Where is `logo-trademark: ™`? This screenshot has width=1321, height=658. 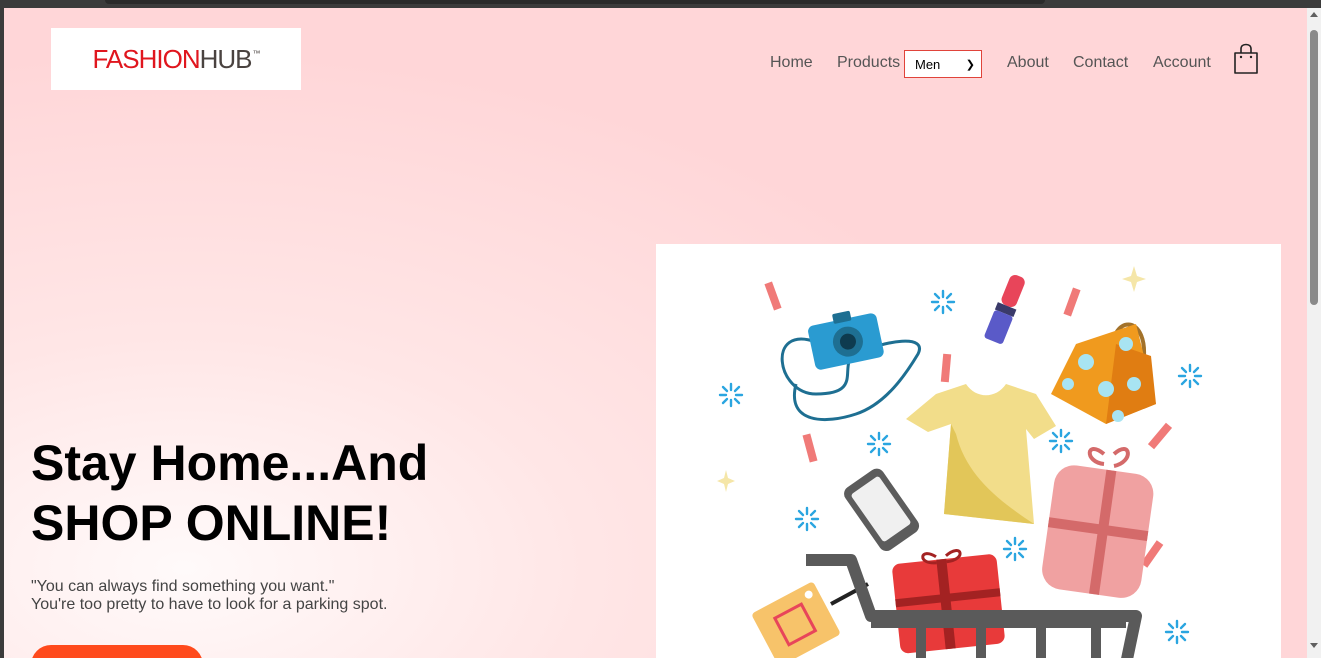
logo-trademark: ™ is located at coordinates (256, 53).